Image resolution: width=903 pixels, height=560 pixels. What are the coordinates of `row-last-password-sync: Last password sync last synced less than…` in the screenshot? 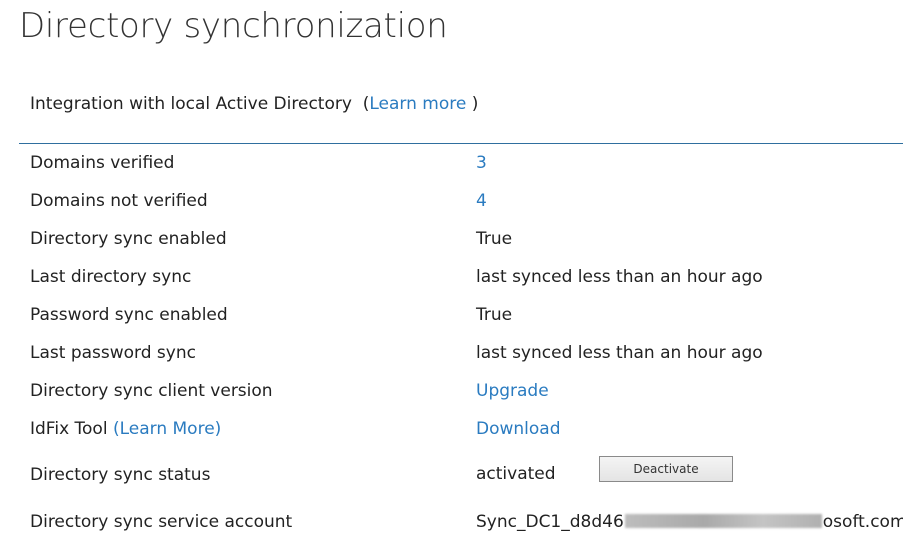 It's located at (451, 356).